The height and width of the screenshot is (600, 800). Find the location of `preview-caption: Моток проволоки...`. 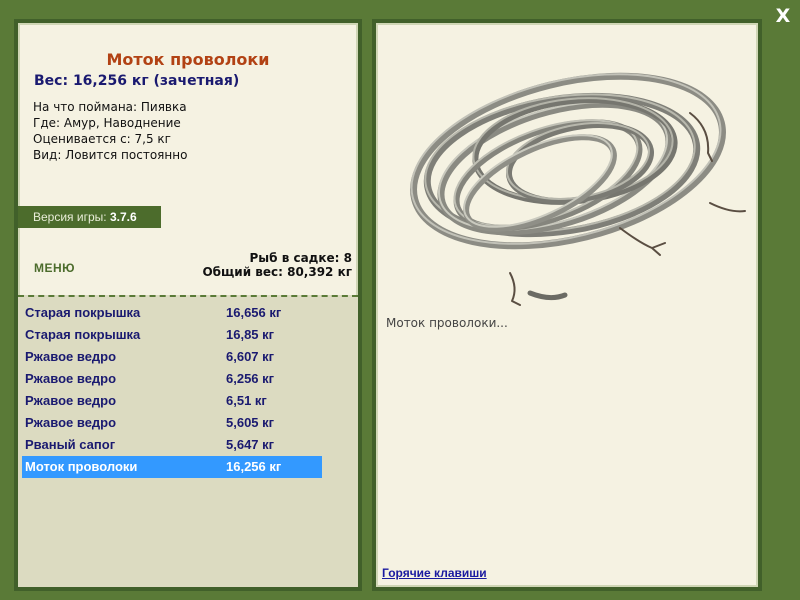

preview-caption: Моток проволоки... is located at coordinates (447, 323).